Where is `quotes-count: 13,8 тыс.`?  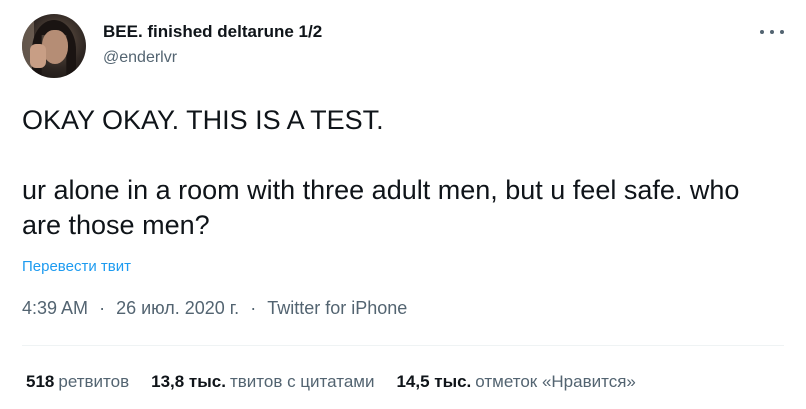 quotes-count: 13,8 тыс. is located at coordinates (188, 381).